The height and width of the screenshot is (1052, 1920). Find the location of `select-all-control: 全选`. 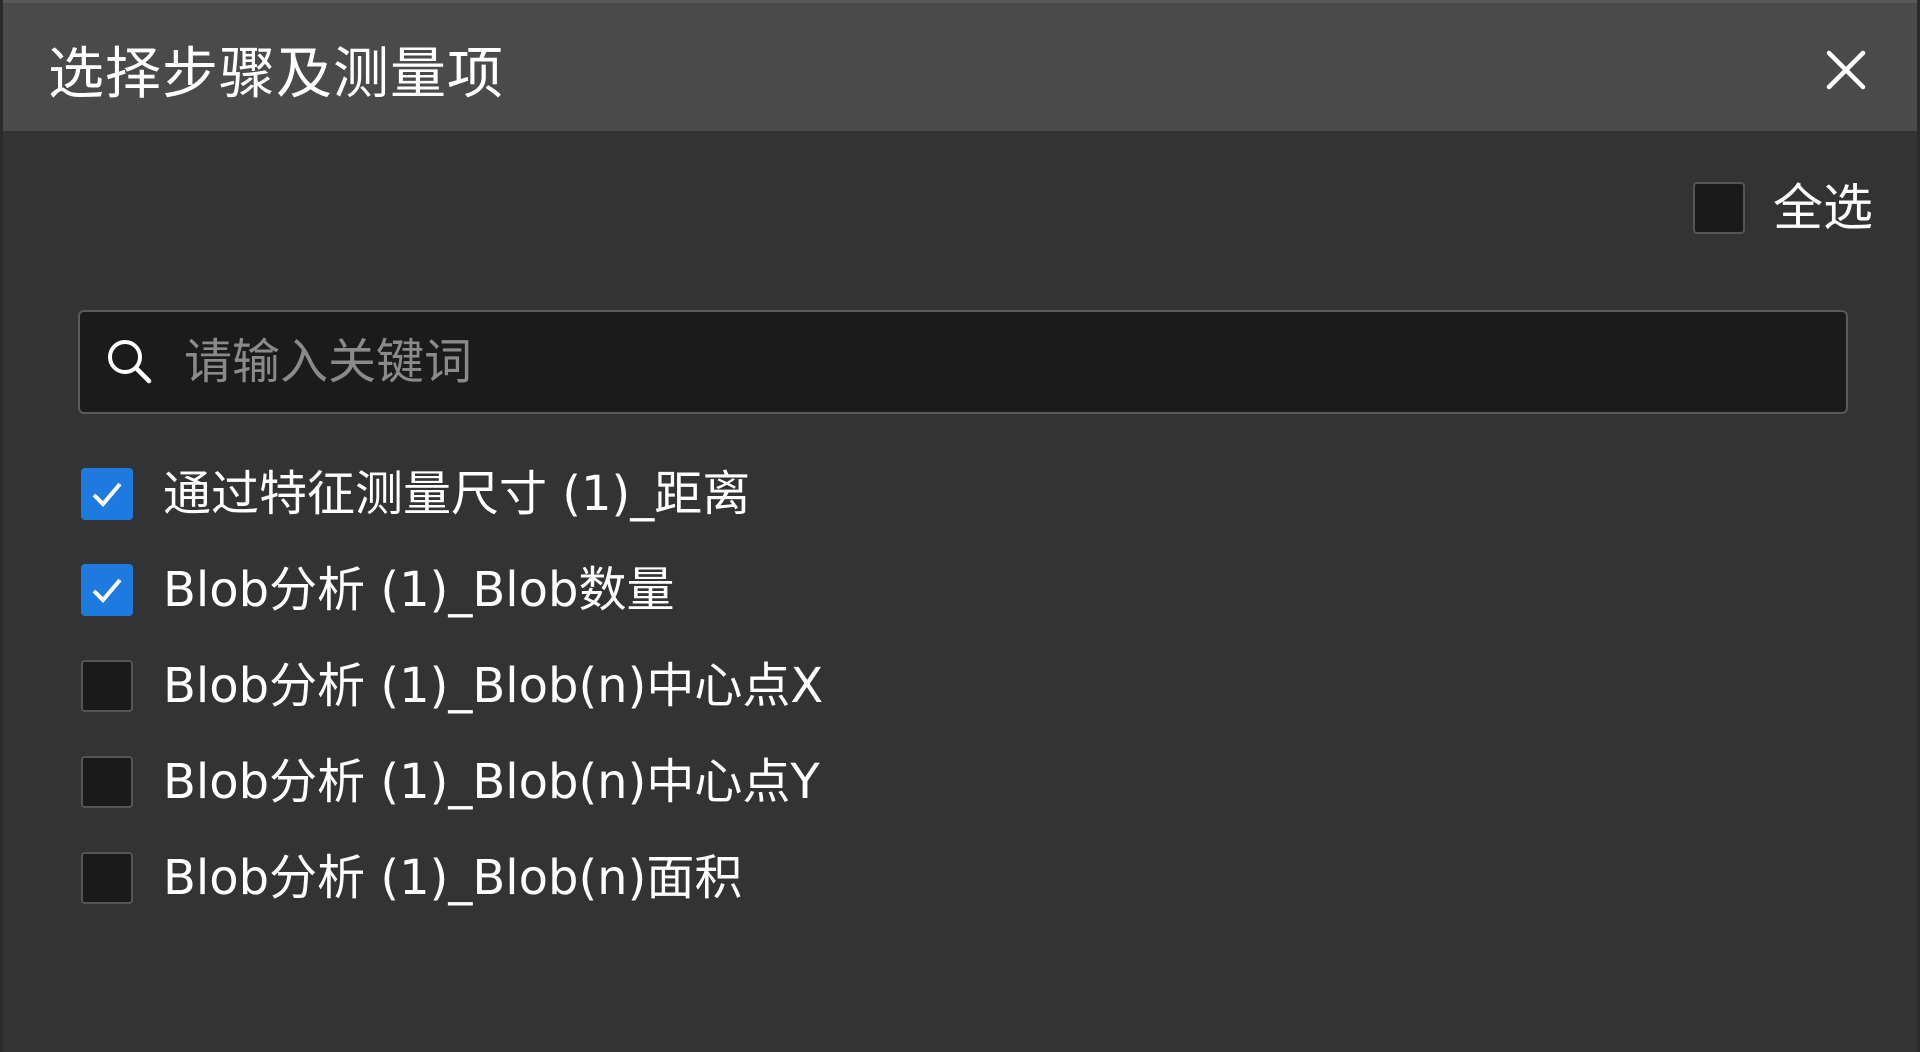

select-all-control: 全选 is located at coordinates (1783, 208).